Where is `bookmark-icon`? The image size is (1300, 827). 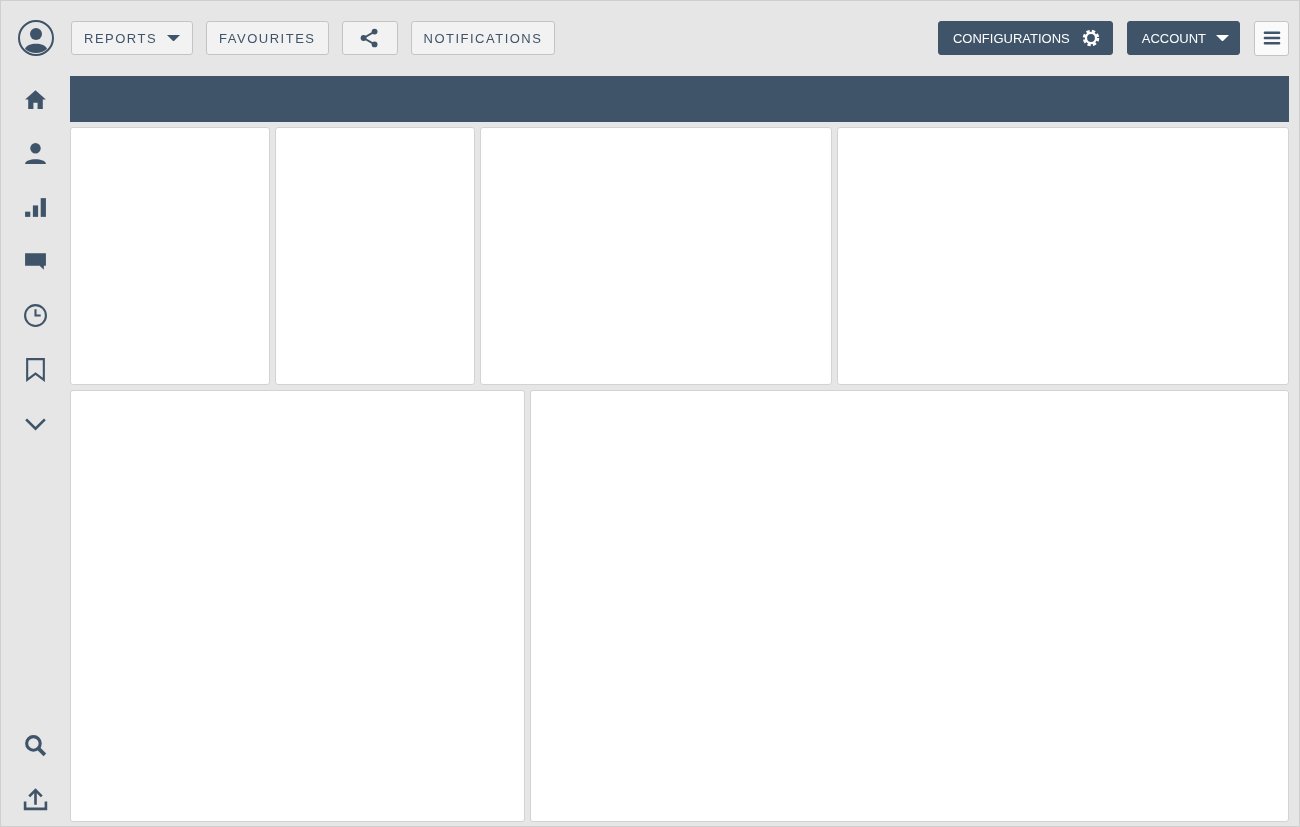 bookmark-icon is located at coordinates (35, 369).